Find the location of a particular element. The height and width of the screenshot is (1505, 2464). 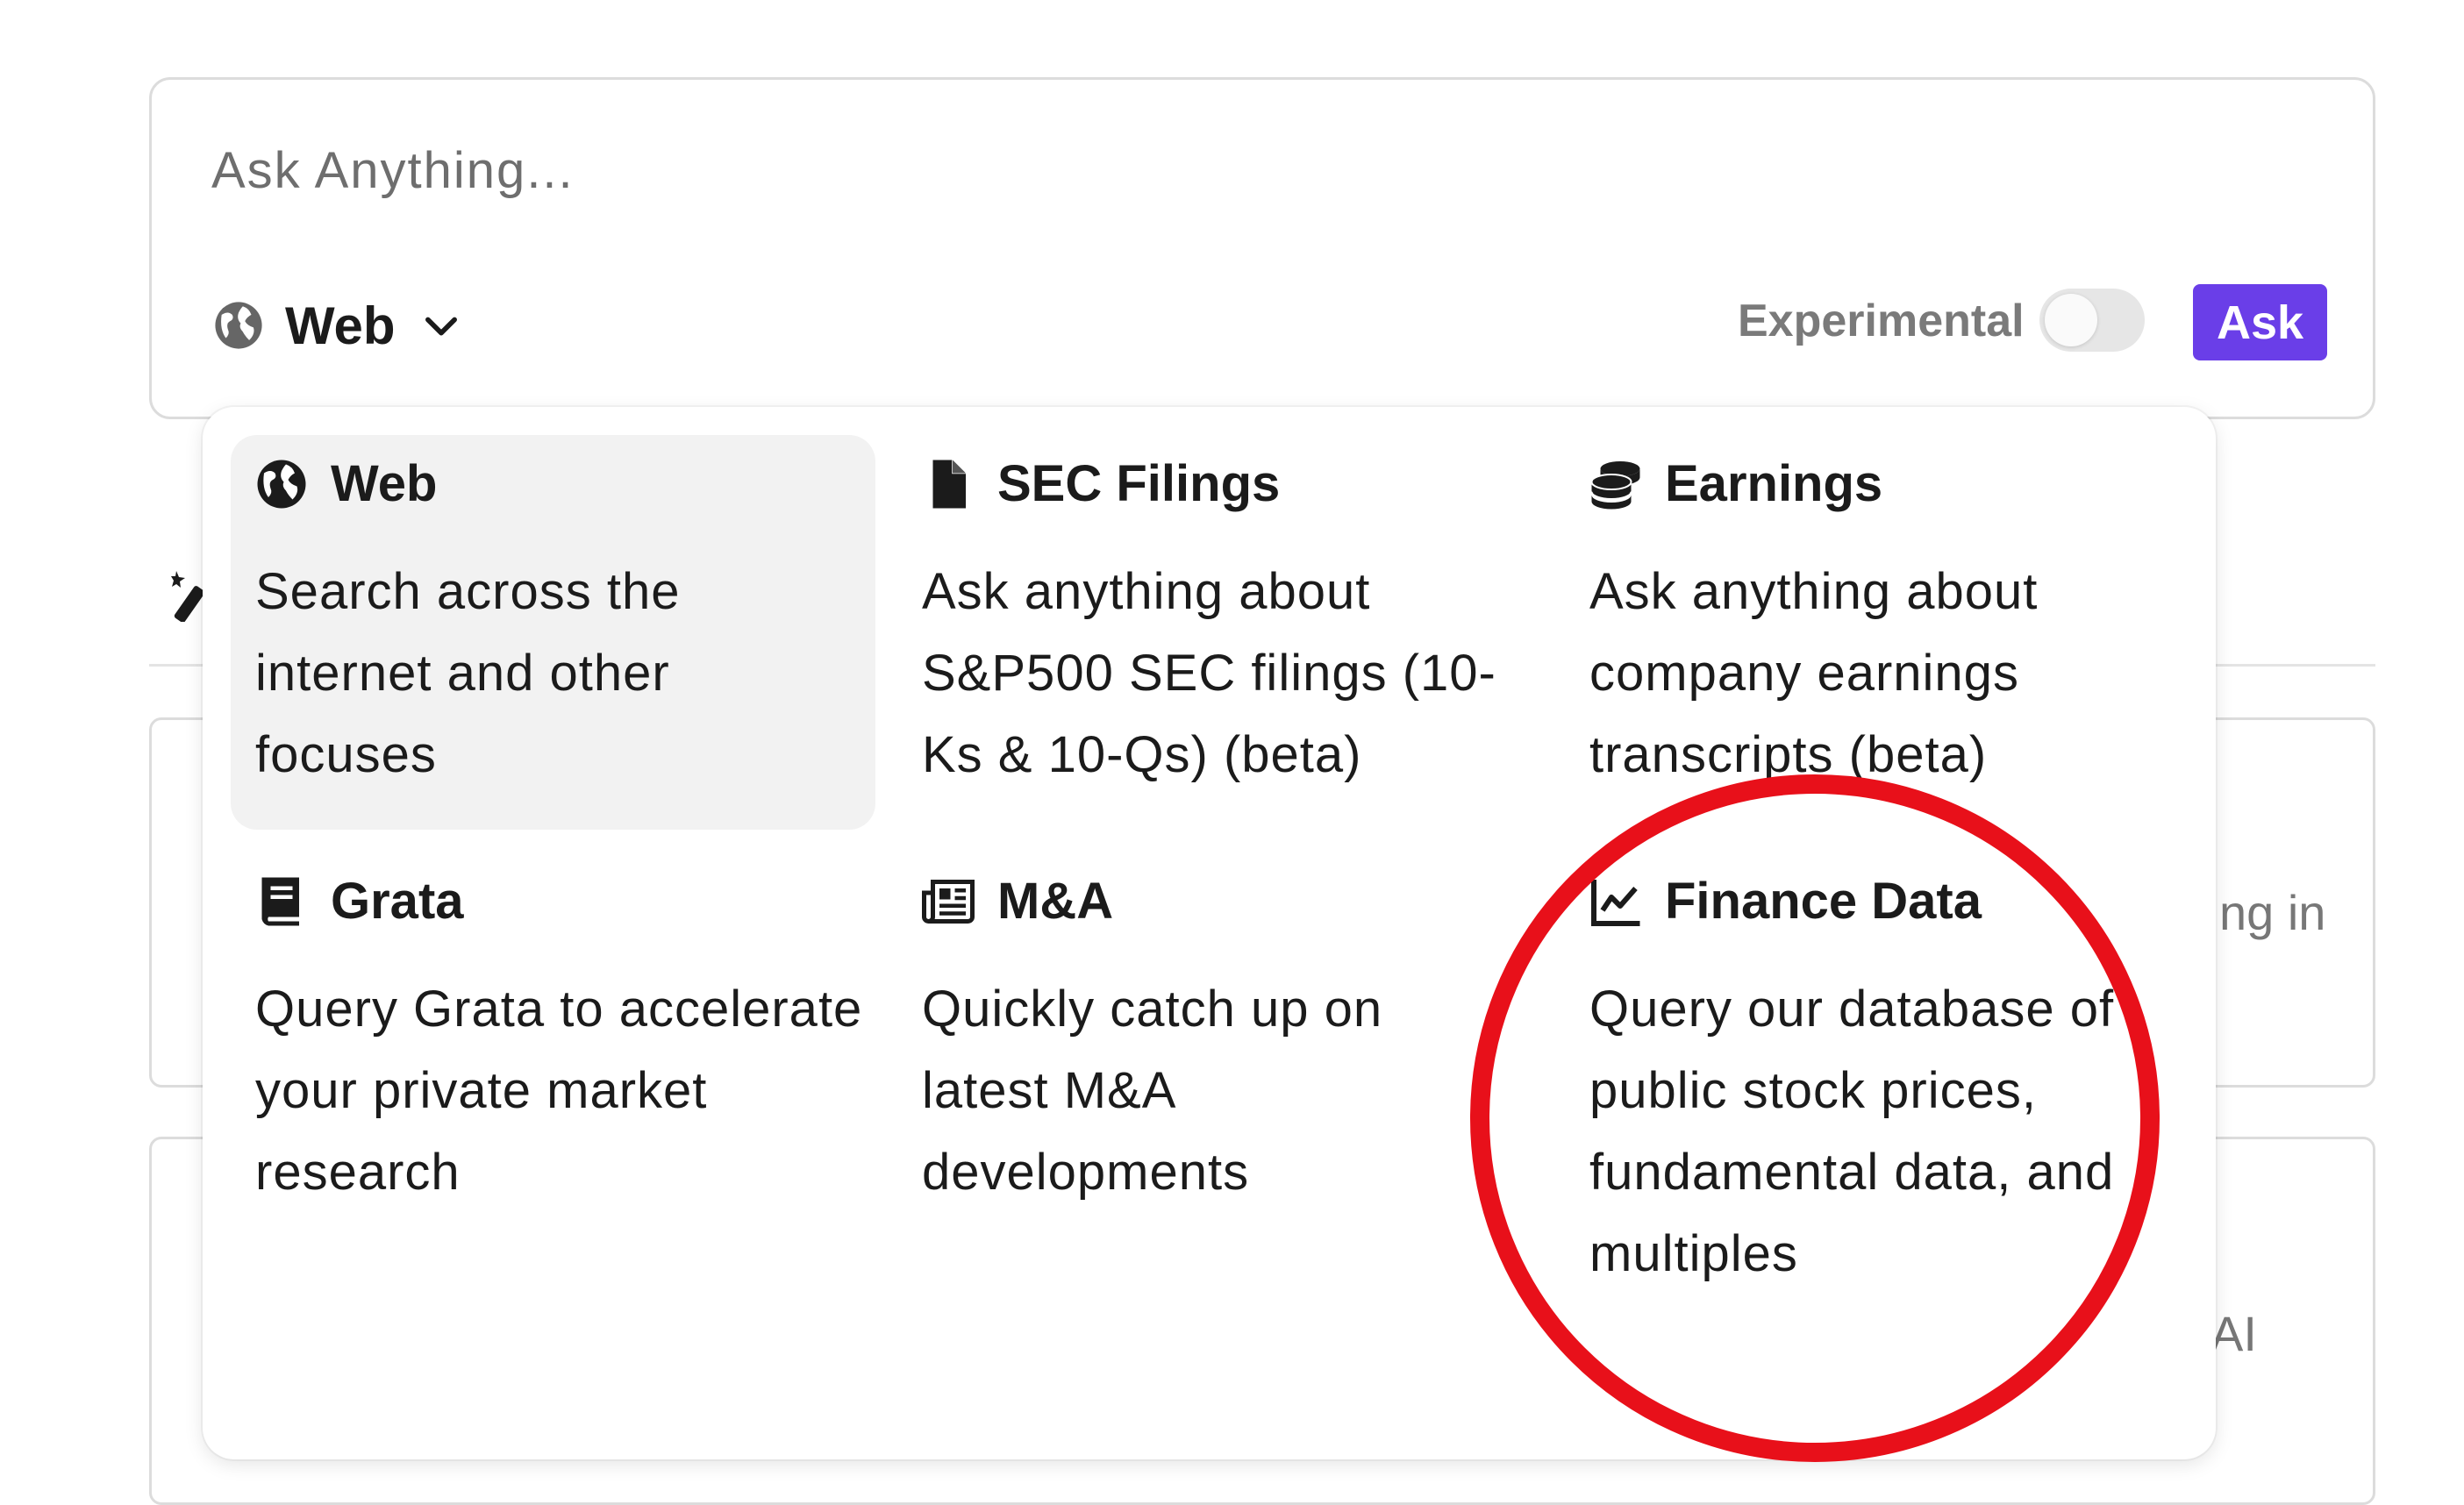

coins-icon is located at coordinates (1615, 484).